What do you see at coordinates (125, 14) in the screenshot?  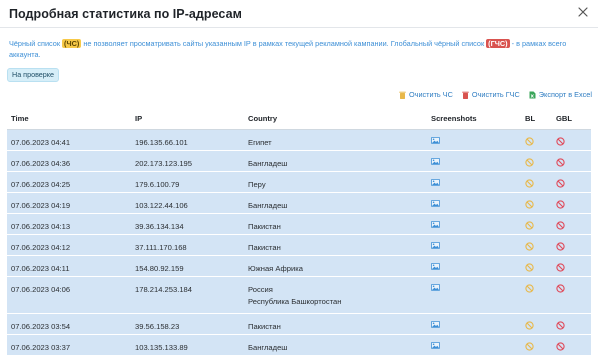 I see `modal-title: Подробная статистика по IP-адресам` at bounding box center [125, 14].